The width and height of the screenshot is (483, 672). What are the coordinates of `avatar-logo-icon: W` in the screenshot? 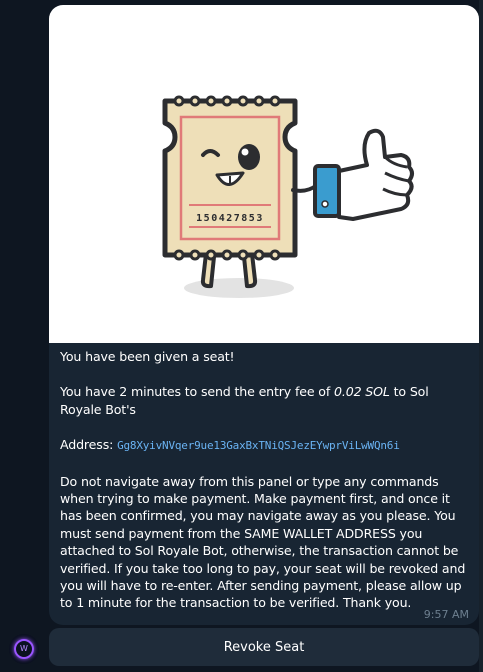 It's located at (24, 648).